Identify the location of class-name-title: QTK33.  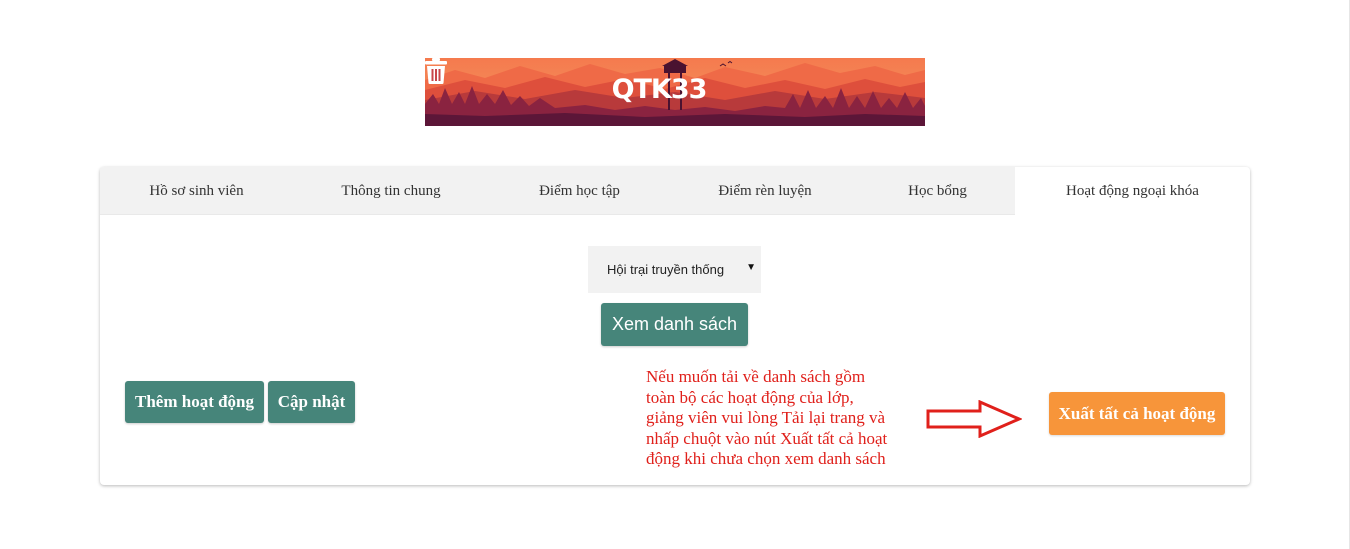
(659, 89).